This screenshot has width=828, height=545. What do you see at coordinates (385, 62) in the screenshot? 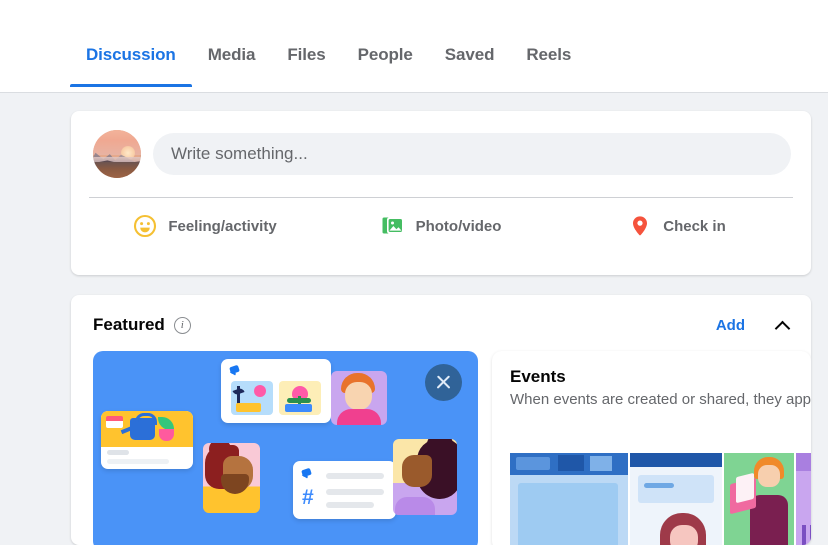
I see `tab-people: People` at bounding box center [385, 62].